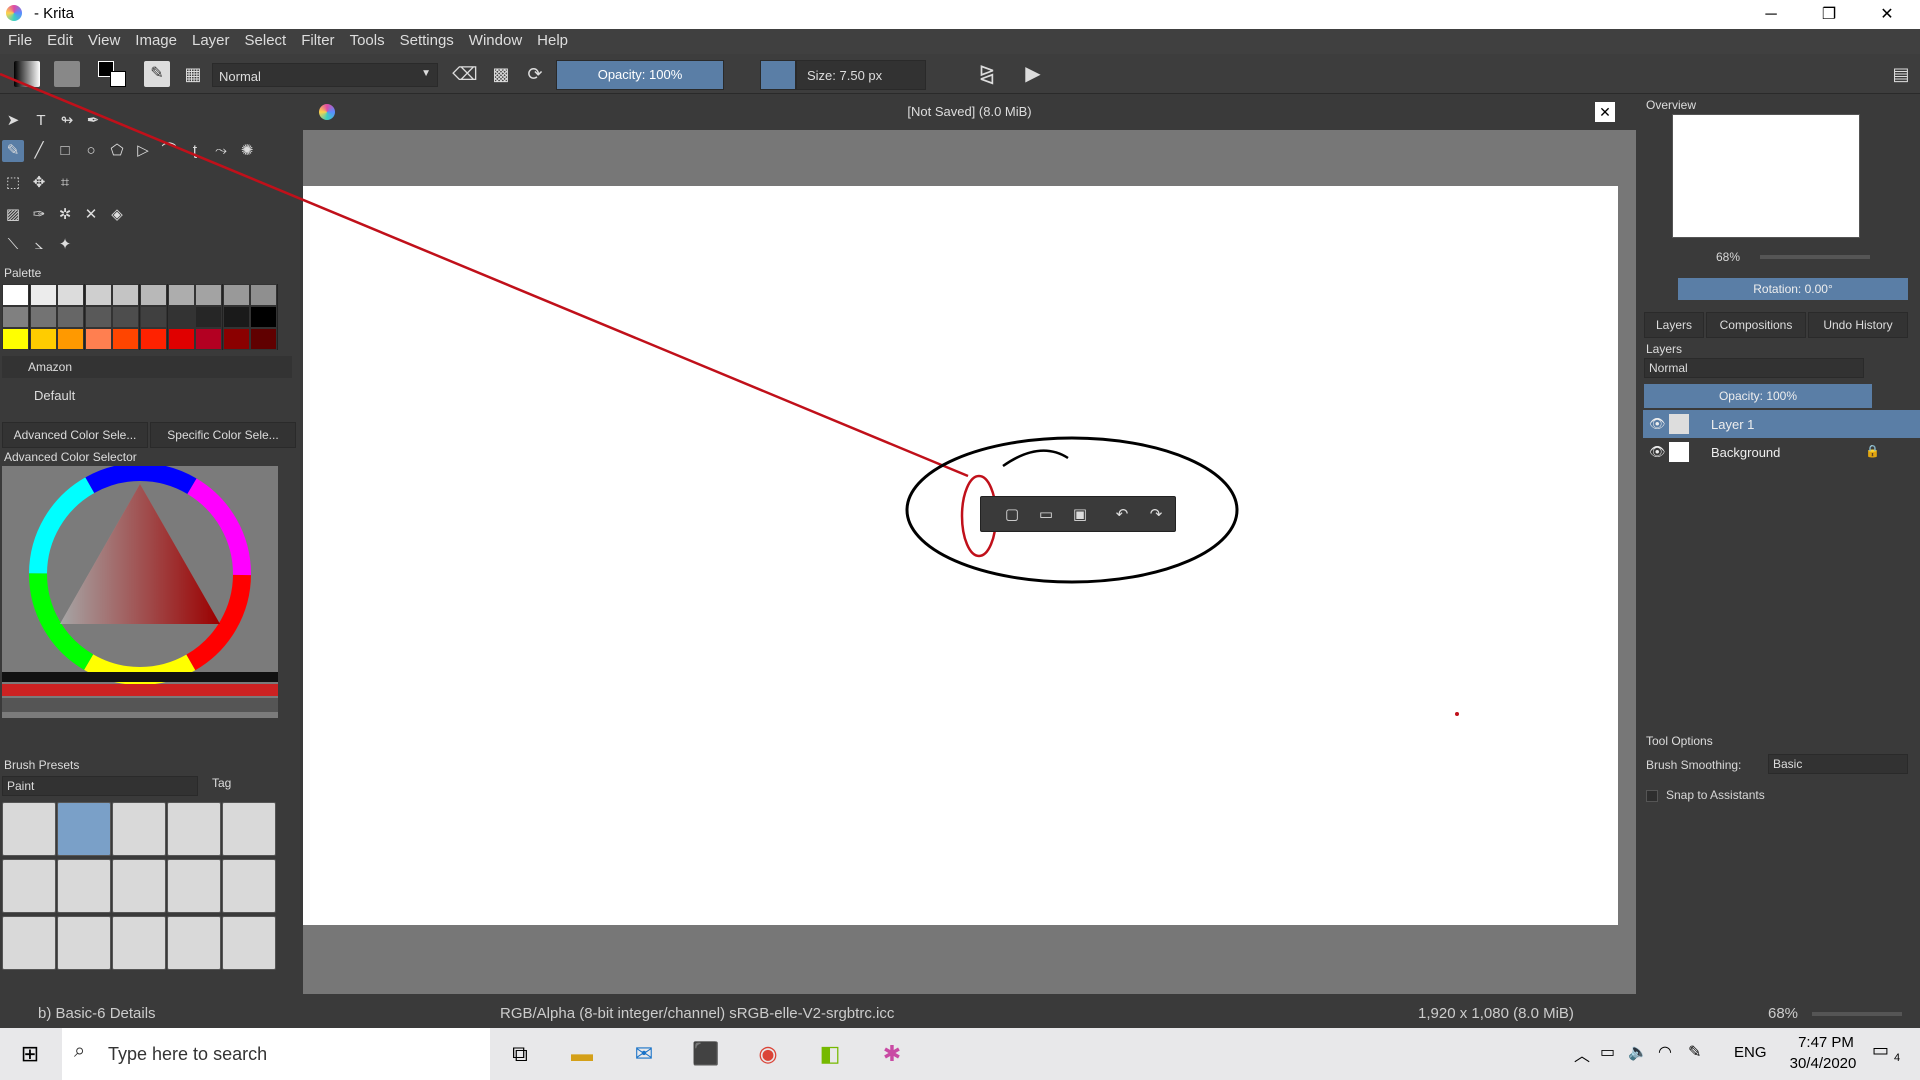 Image resolution: width=1920 pixels, height=1080 pixels. What do you see at coordinates (1694, 1052) in the screenshot?
I see `tray-pen-icon: ✎` at bounding box center [1694, 1052].